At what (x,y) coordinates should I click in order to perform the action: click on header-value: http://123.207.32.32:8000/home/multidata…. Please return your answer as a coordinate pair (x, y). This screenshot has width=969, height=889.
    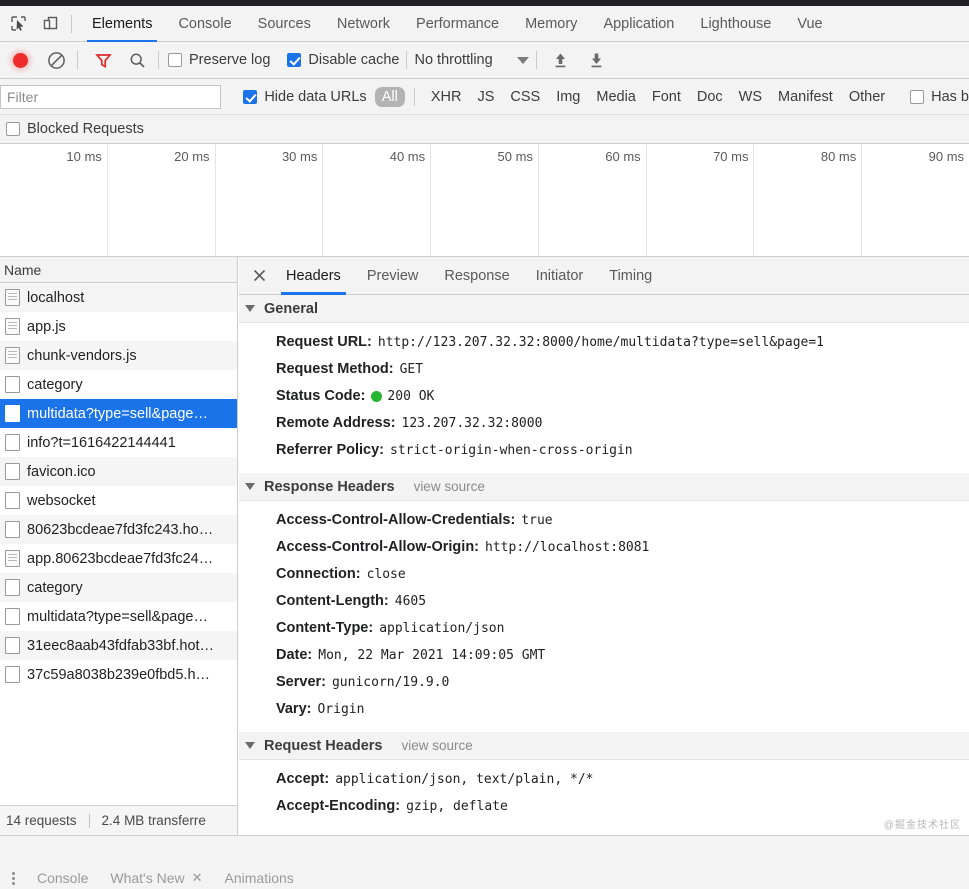
    Looking at the image, I should click on (600, 342).